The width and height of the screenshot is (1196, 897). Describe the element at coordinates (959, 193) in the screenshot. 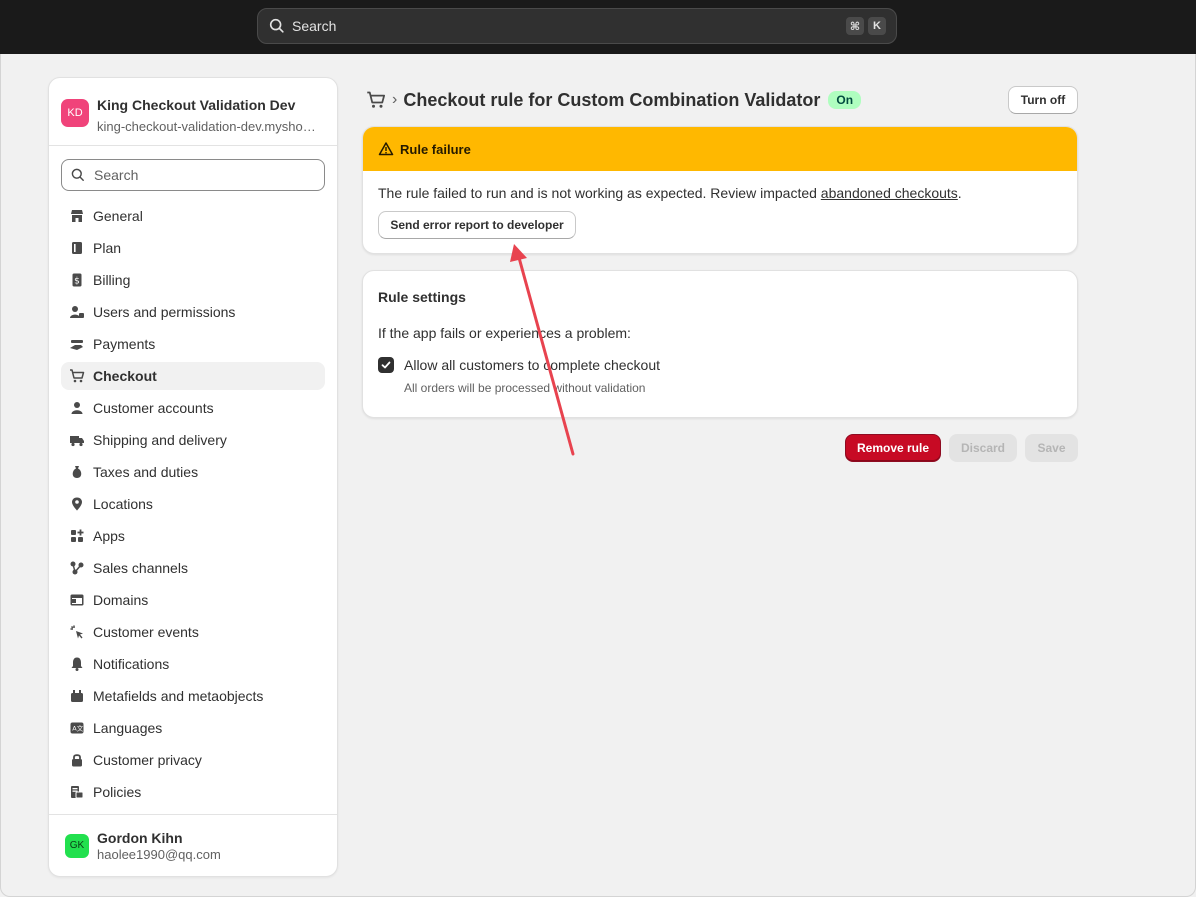

I see `banner-message-suffix: .` at that location.